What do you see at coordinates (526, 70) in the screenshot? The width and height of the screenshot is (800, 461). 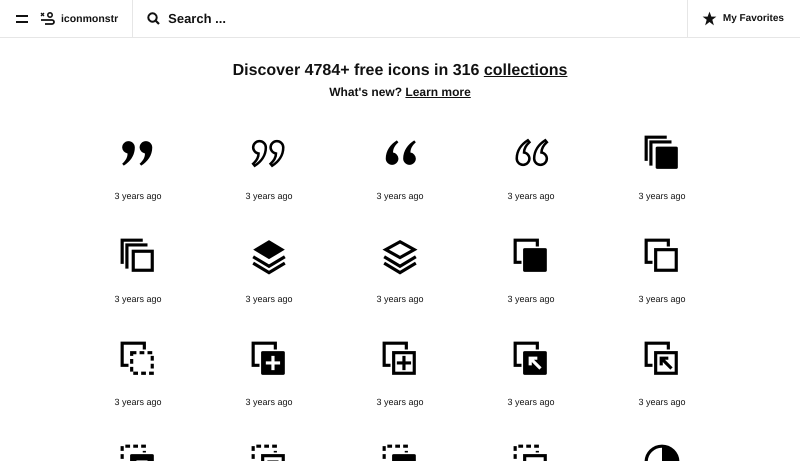 I see `collections-link: collections` at bounding box center [526, 70].